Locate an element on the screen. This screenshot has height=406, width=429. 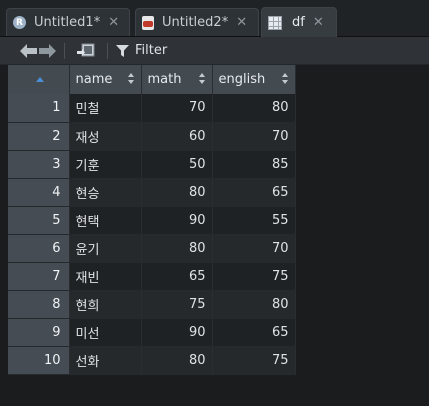
tab-untitled1: R Untitled1* ✕ is located at coordinates (68, 22).